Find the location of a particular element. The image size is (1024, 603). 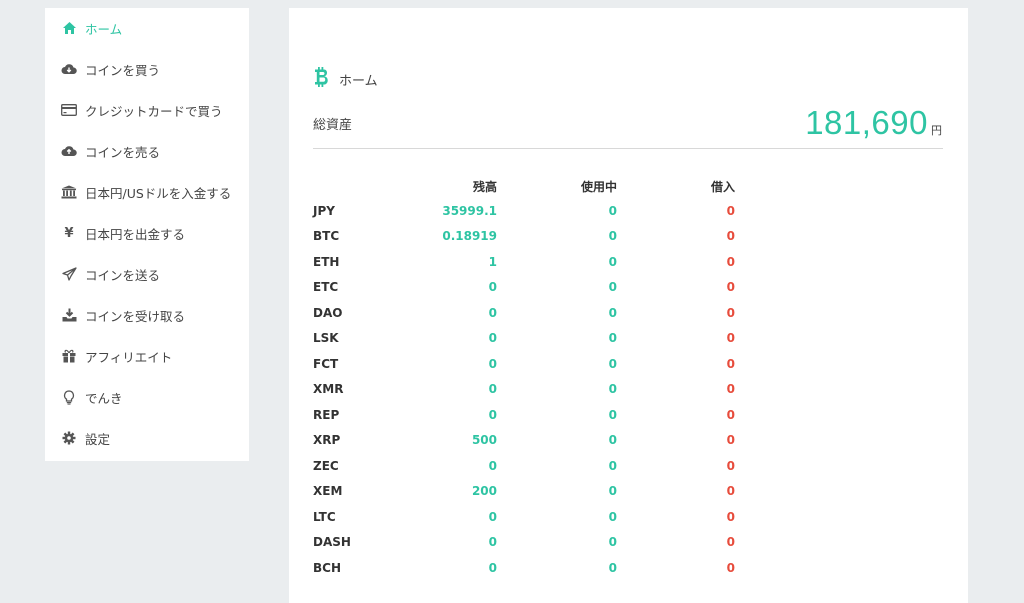

sidebar-item-settings: 設定 is located at coordinates (147, 438).